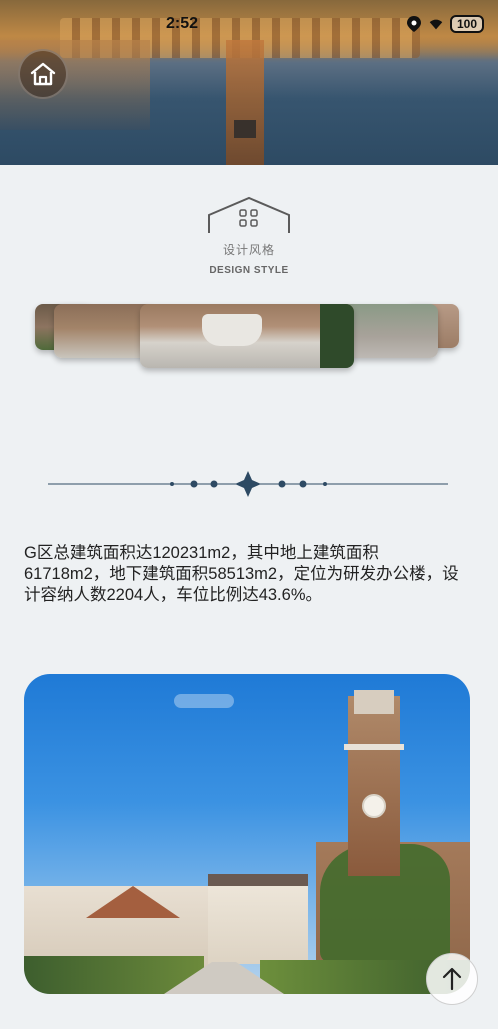  Describe the element at coordinates (232, 330) in the screenshot. I see `fountain` at that location.